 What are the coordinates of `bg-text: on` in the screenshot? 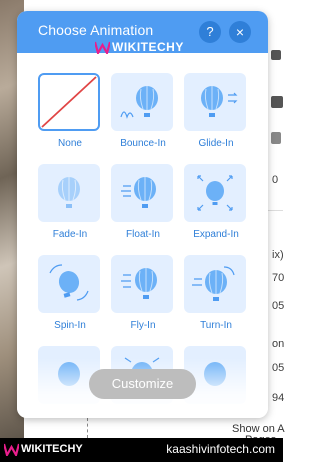 It's located at (278, 344).